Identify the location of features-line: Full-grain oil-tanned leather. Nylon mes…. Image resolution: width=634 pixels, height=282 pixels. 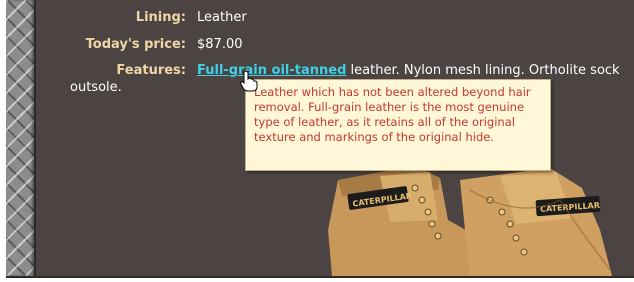
(408, 70).